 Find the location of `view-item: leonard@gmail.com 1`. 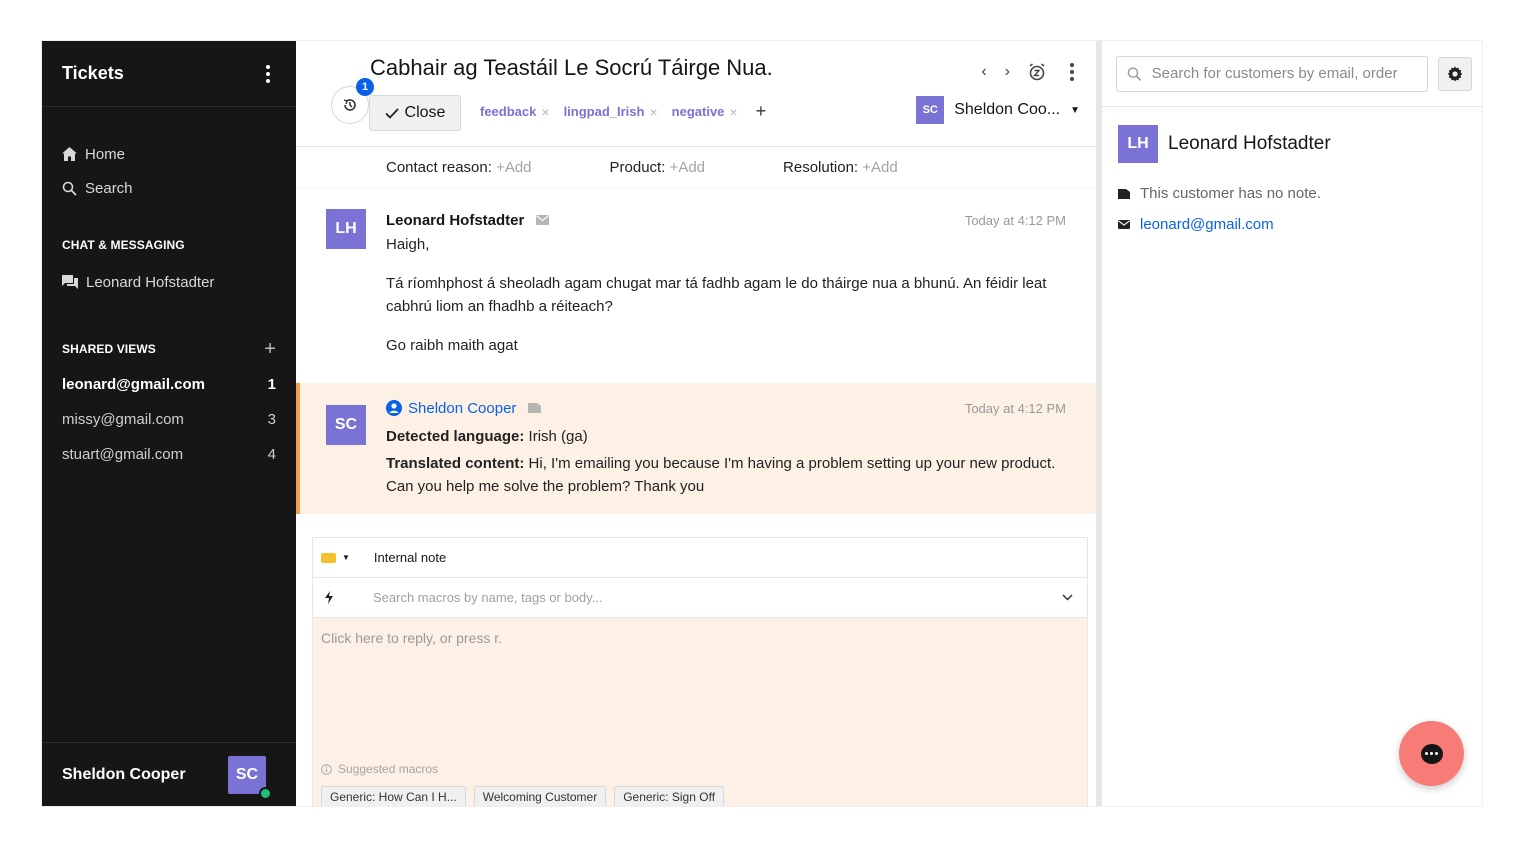

view-item: leonard@gmail.com 1 is located at coordinates (169, 384).